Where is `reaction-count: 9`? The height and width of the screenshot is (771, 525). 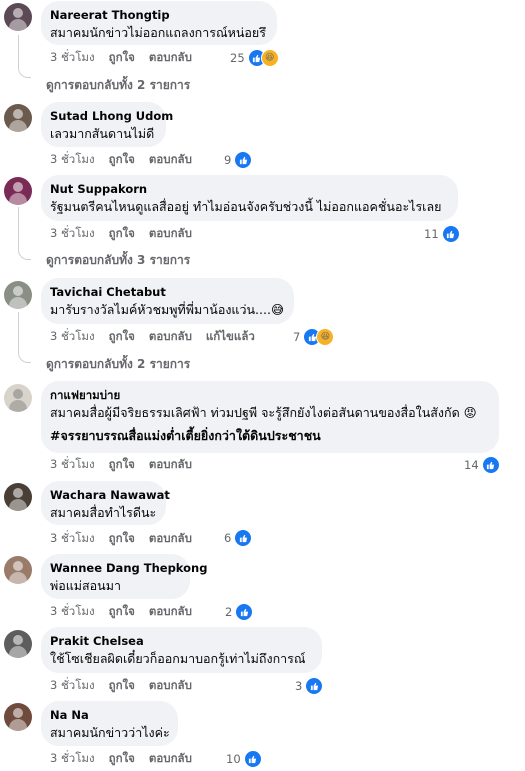
reaction-count: 9 is located at coordinates (228, 160).